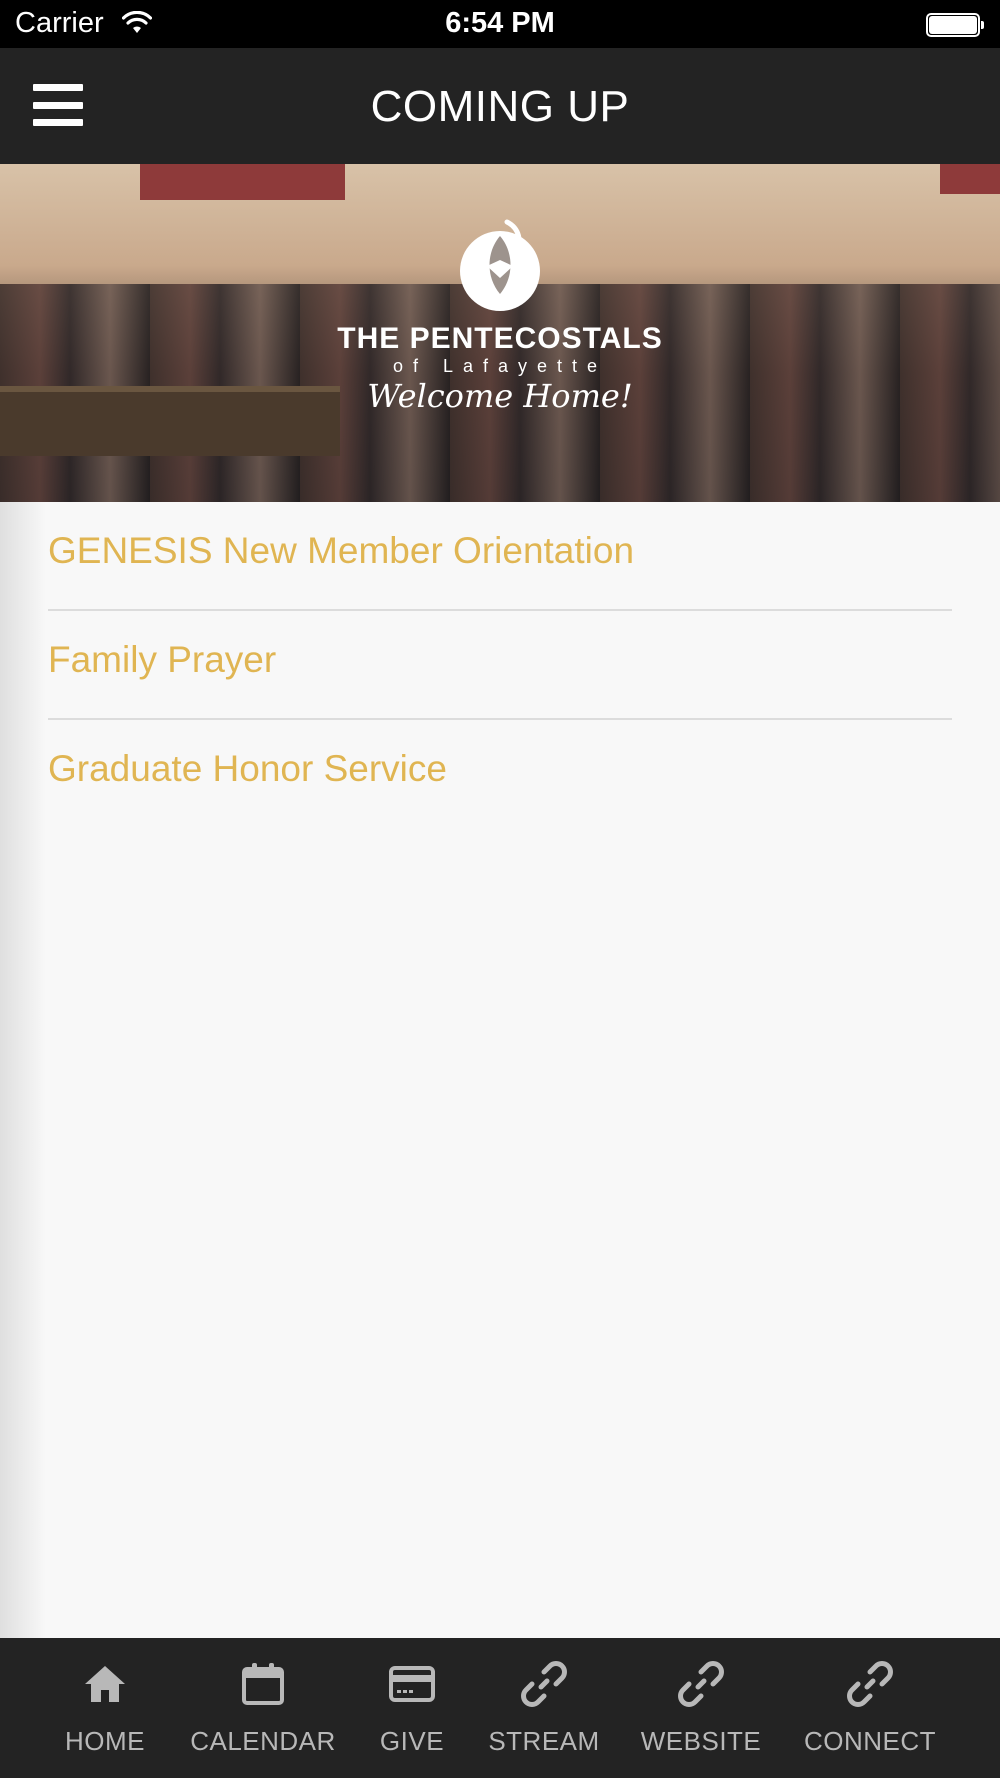 Image resolution: width=1000 pixels, height=1778 pixels. I want to click on tab-label: HOME, so click(105, 1741).